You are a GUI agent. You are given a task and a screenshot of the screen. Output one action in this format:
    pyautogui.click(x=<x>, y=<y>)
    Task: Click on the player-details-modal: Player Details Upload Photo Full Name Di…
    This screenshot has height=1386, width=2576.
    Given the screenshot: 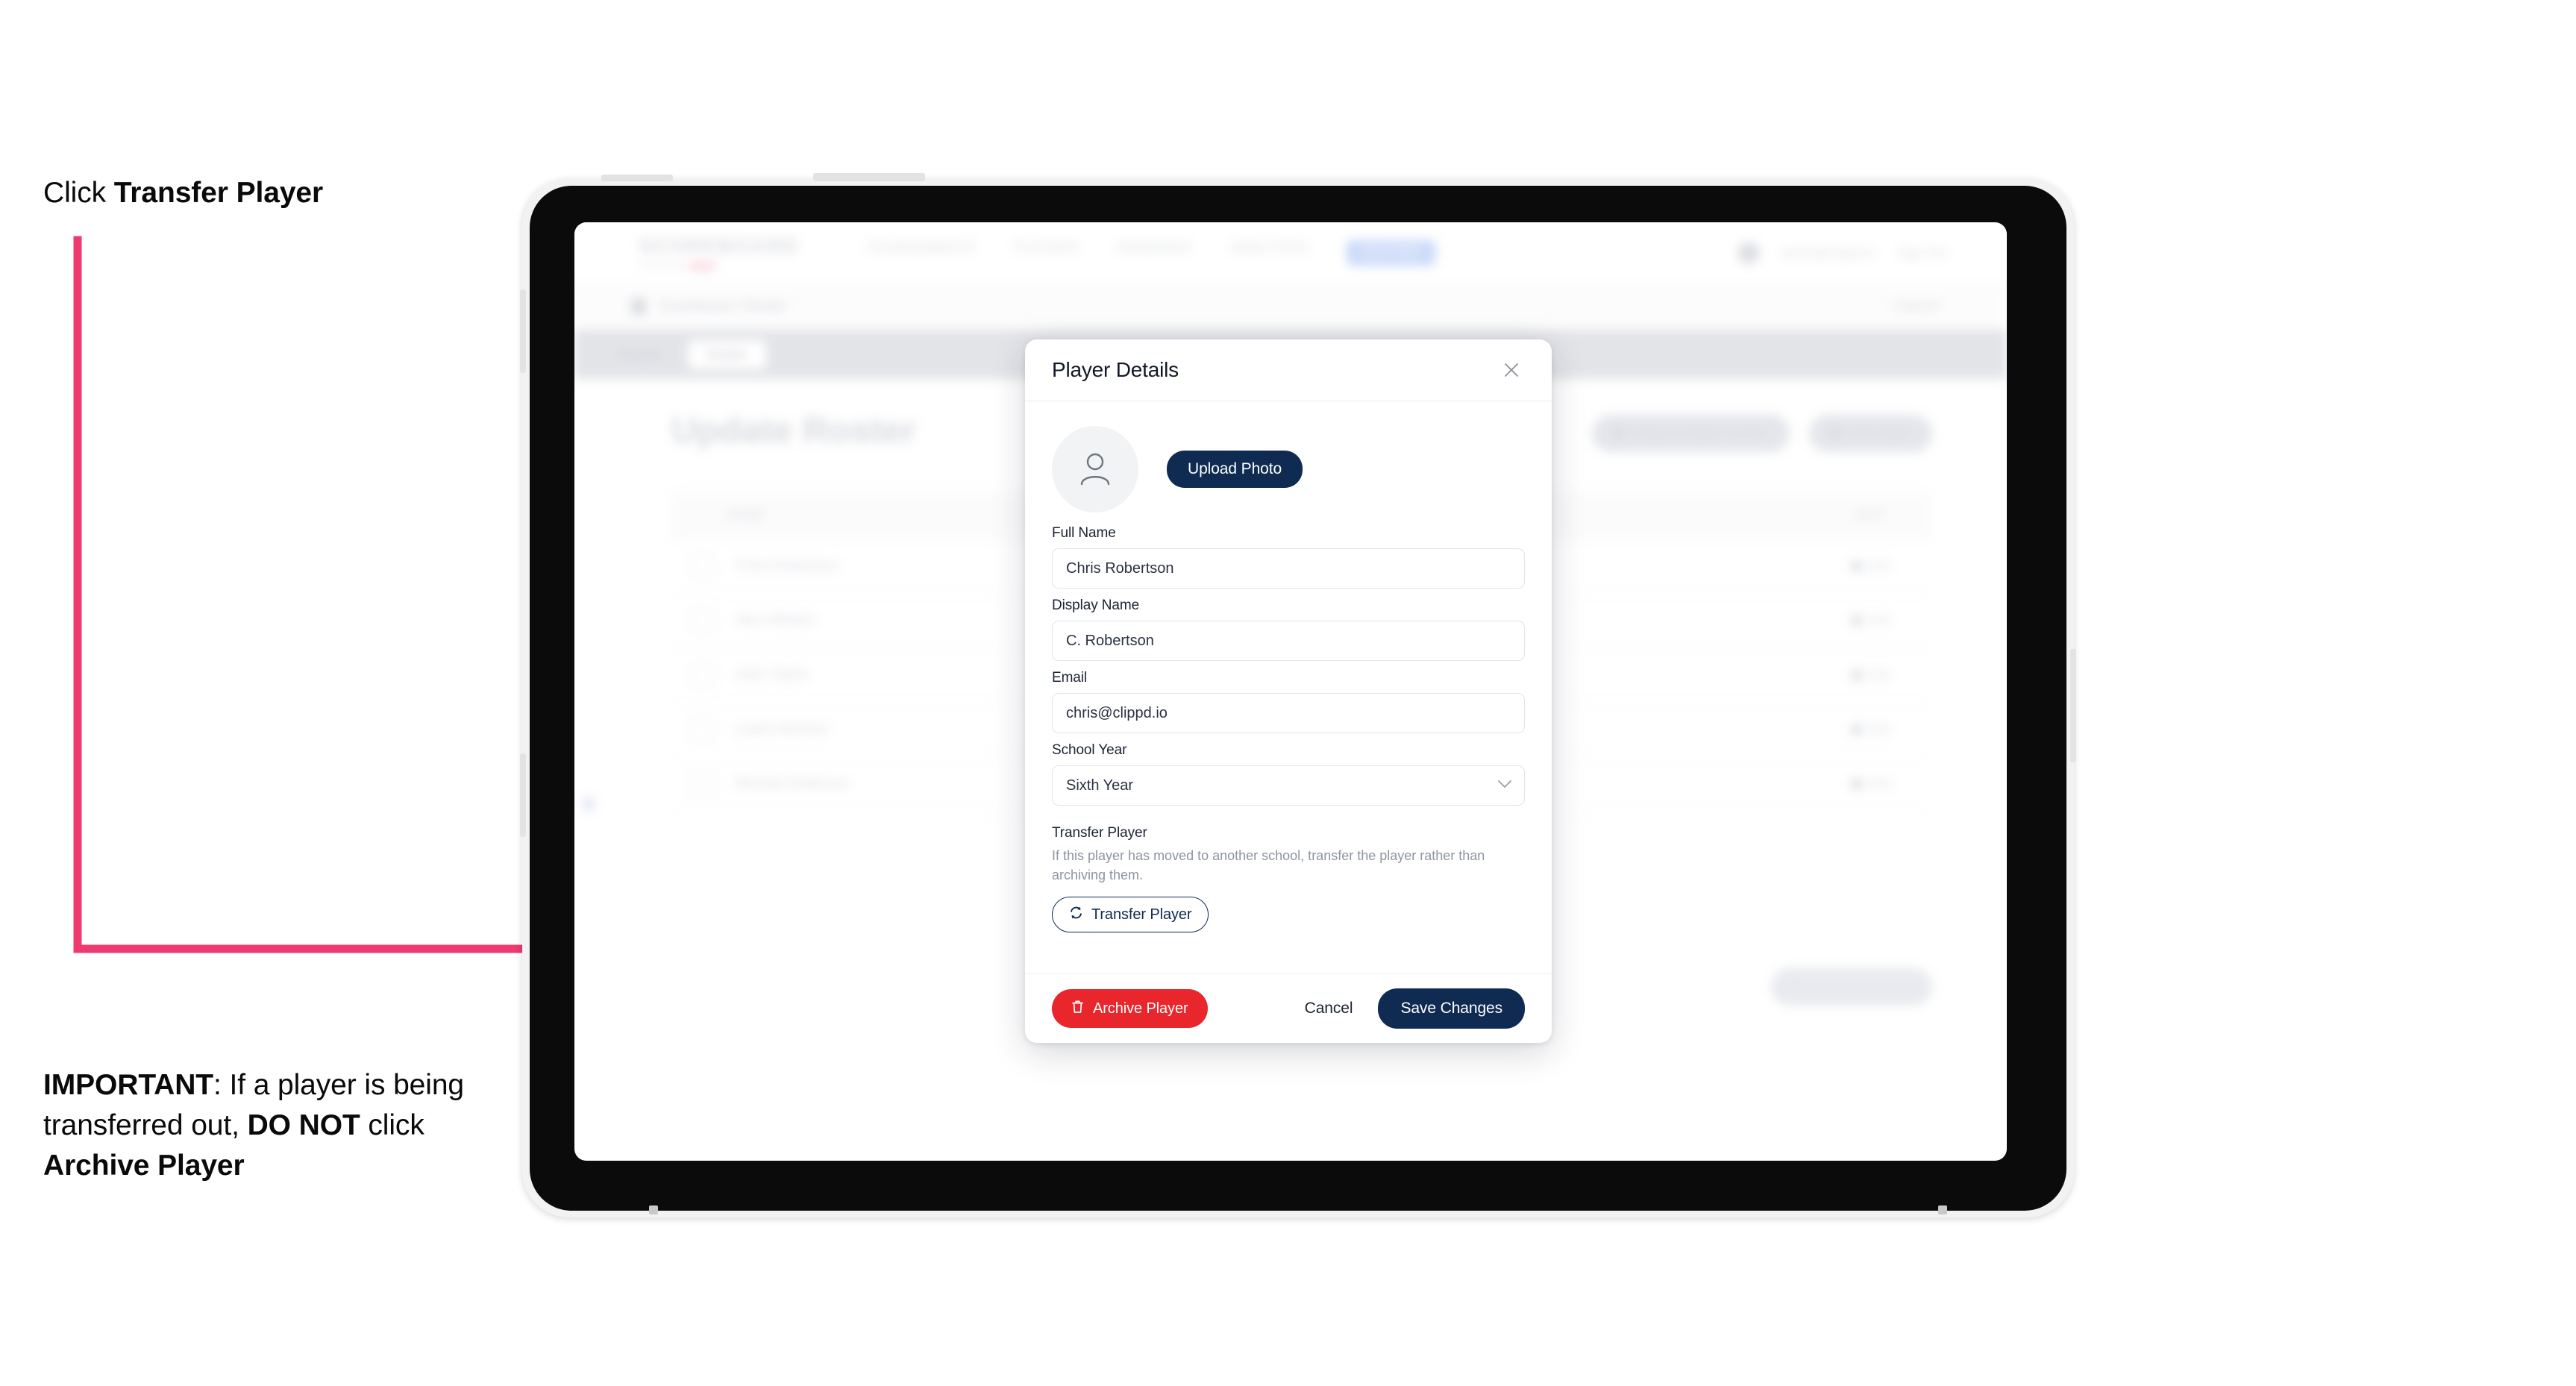 What is the action you would take?
    pyautogui.click(x=1288, y=691)
    